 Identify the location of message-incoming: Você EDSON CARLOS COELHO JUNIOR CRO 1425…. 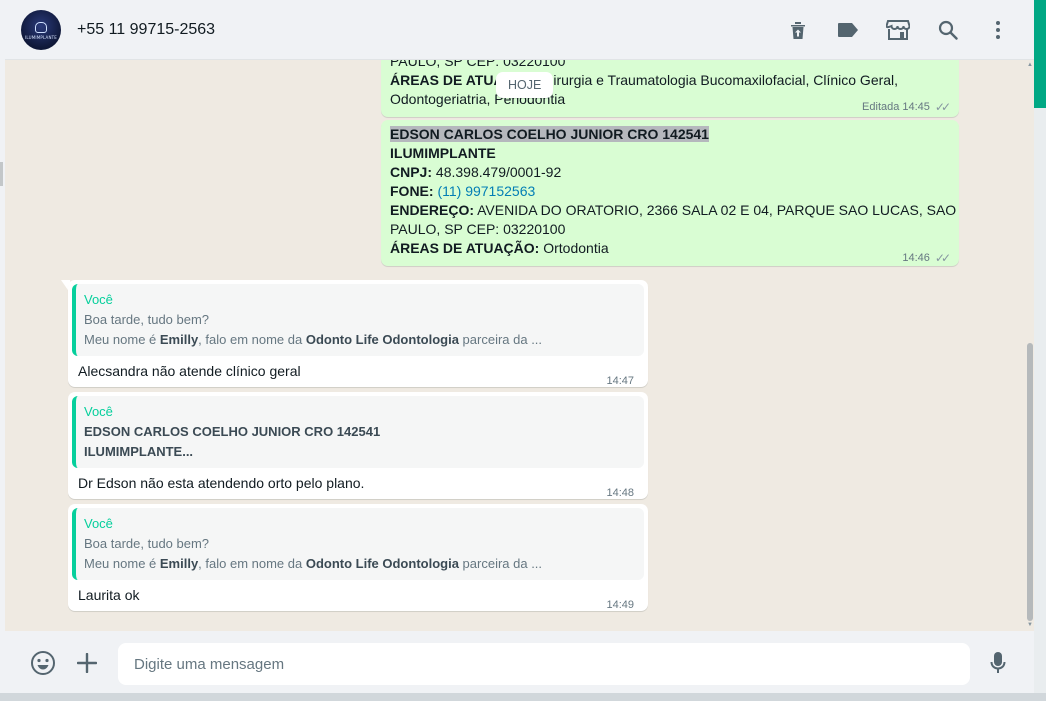
(358, 445).